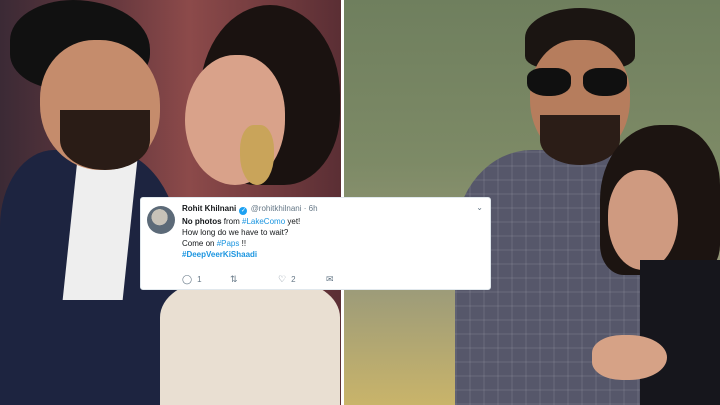  I want to click on like-count: 2, so click(293, 279).